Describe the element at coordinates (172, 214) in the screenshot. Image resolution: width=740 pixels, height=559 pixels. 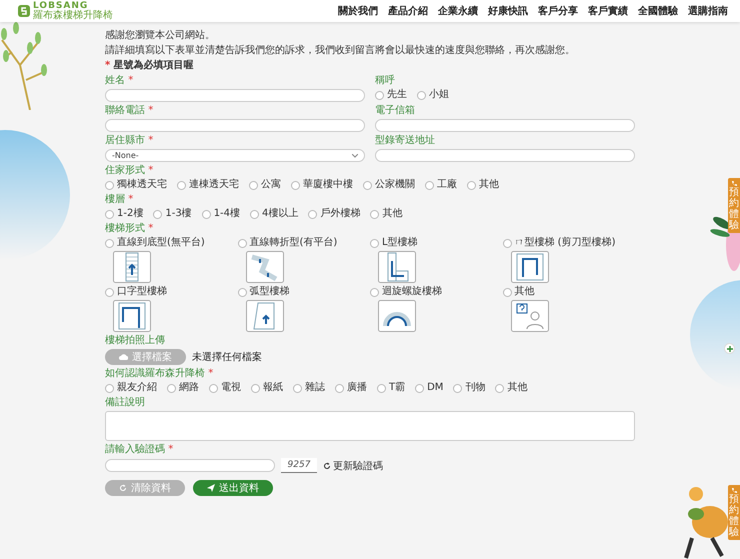
I see `radio-option: 1-3樓` at that location.